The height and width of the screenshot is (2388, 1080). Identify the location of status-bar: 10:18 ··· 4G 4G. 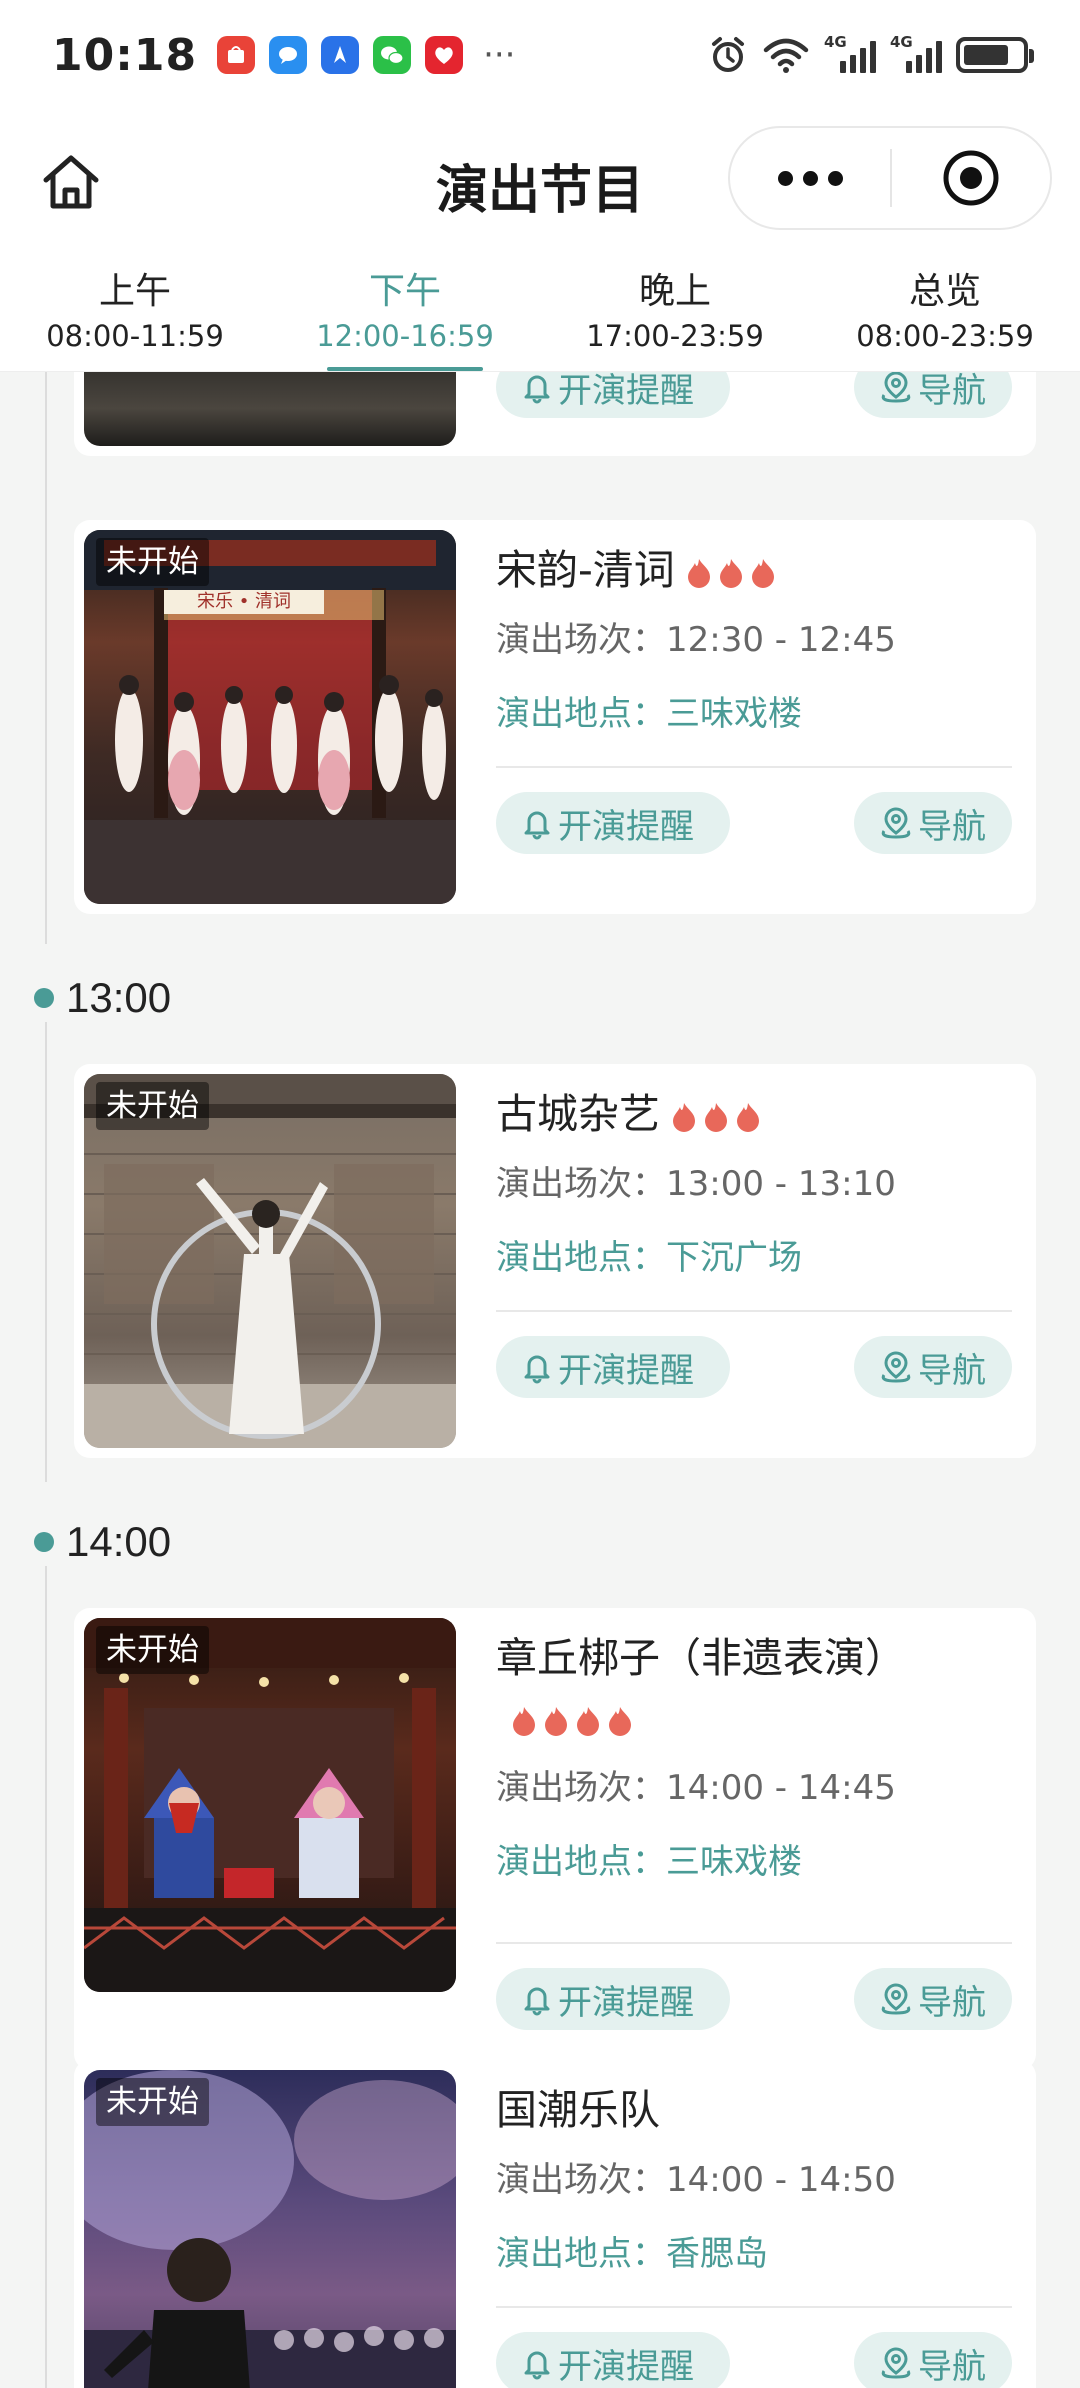
(540, 55).